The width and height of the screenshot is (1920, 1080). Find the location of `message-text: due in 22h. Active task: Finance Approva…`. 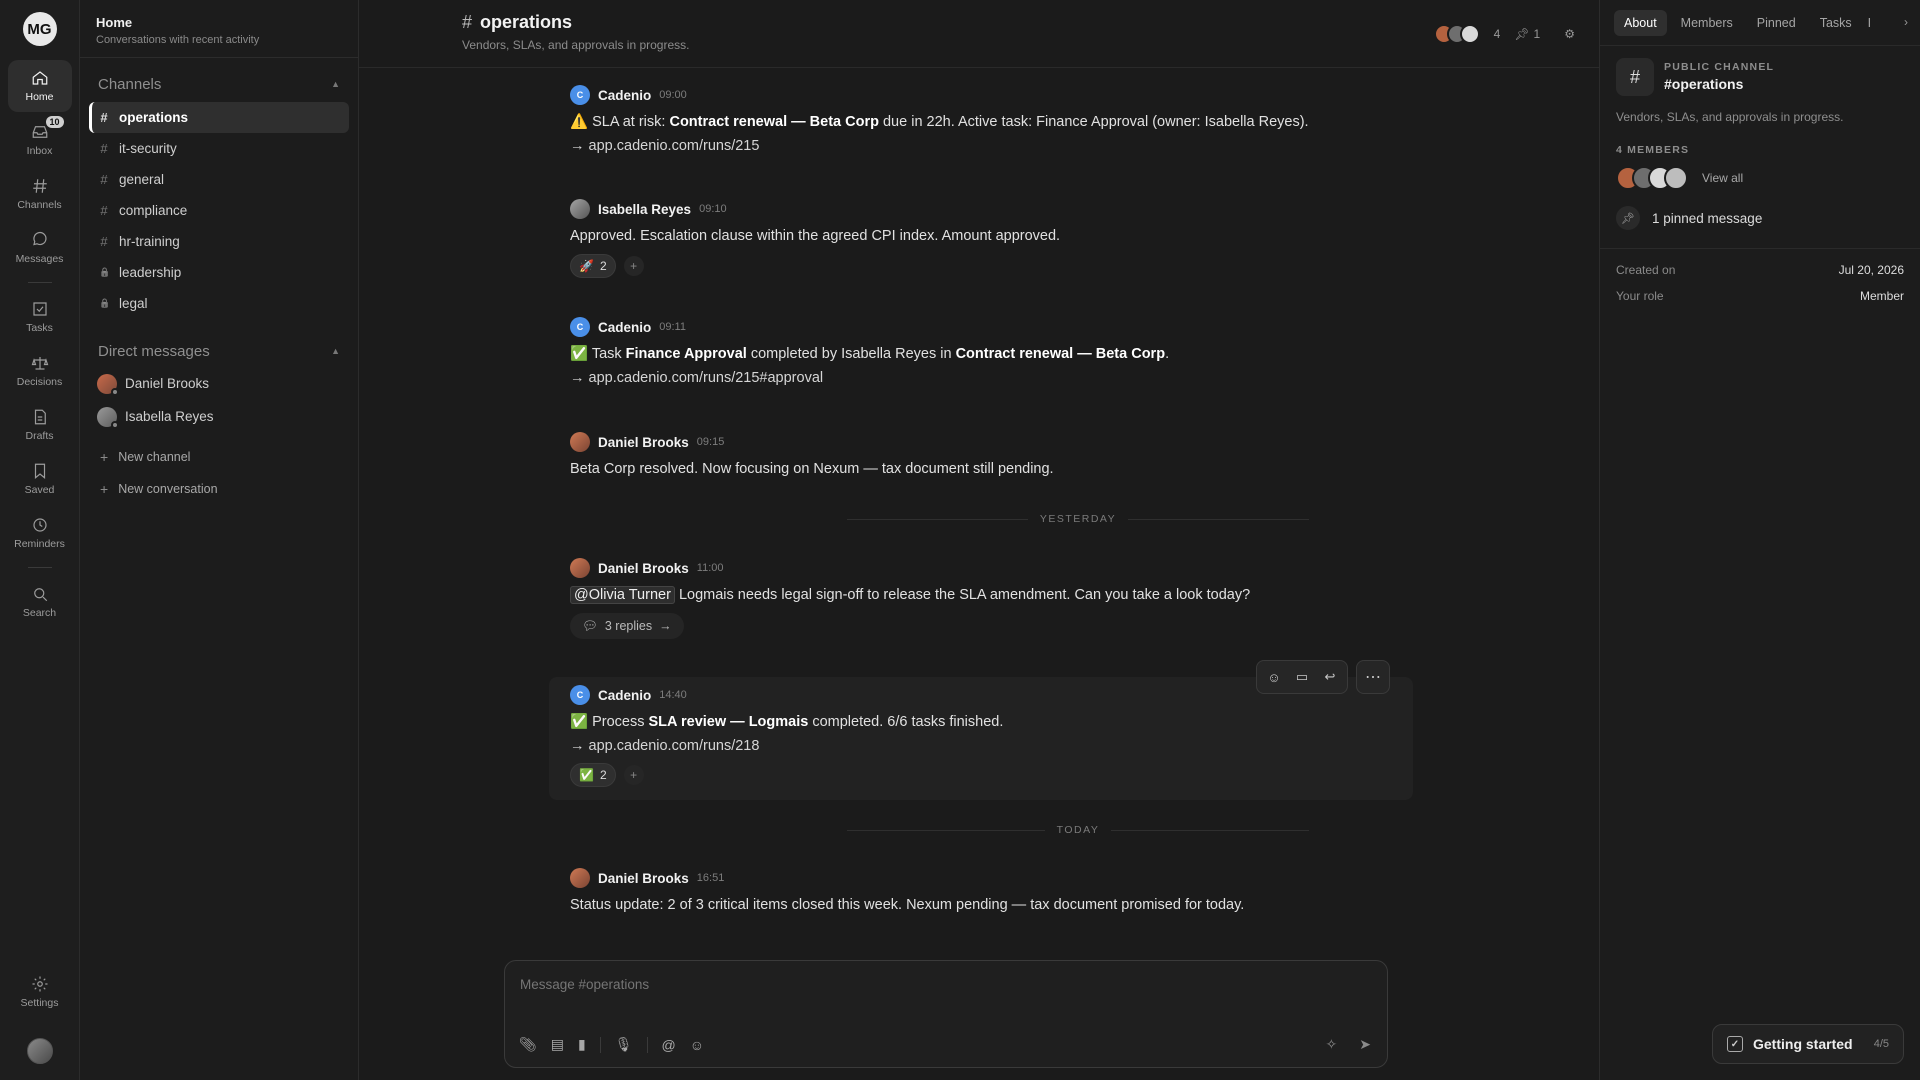

message-text: due in 22h. Active task: Finance Approva… is located at coordinates (1093, 122).